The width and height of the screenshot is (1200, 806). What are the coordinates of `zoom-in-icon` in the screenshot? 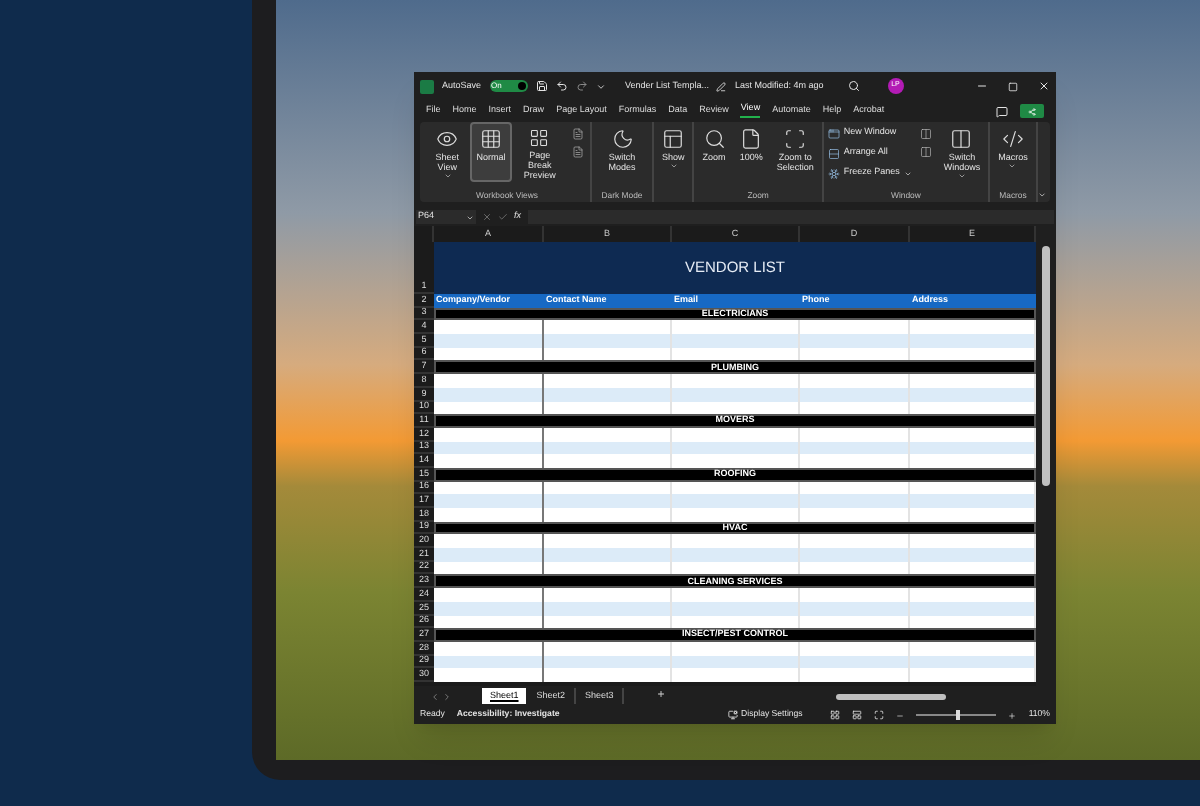 It's located at (1012, 715).